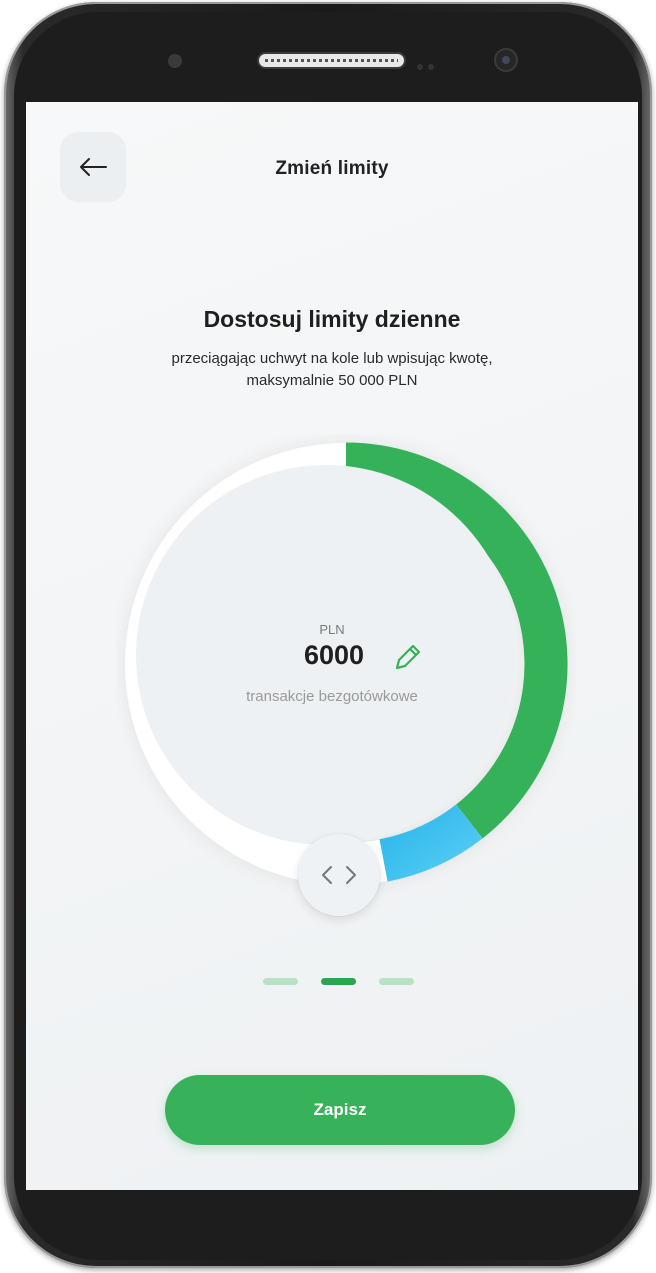  What do you see at coordinates (506, 60) in the screenshot?
I see `front-camera` at bounding box center [506, 60].